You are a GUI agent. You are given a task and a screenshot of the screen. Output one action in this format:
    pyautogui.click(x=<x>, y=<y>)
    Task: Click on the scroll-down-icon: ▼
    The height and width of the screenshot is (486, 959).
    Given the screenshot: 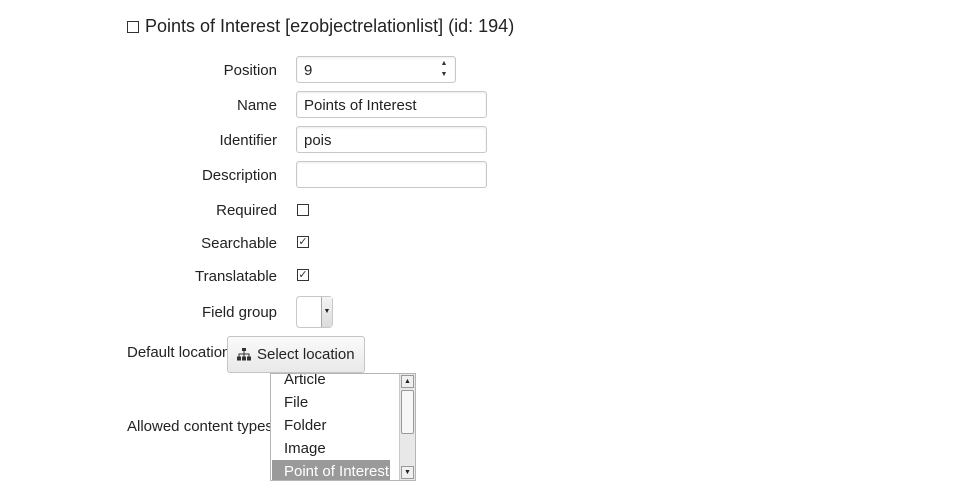 What is the action you would take?
    pyautogui.click(x=407, y=472)
    